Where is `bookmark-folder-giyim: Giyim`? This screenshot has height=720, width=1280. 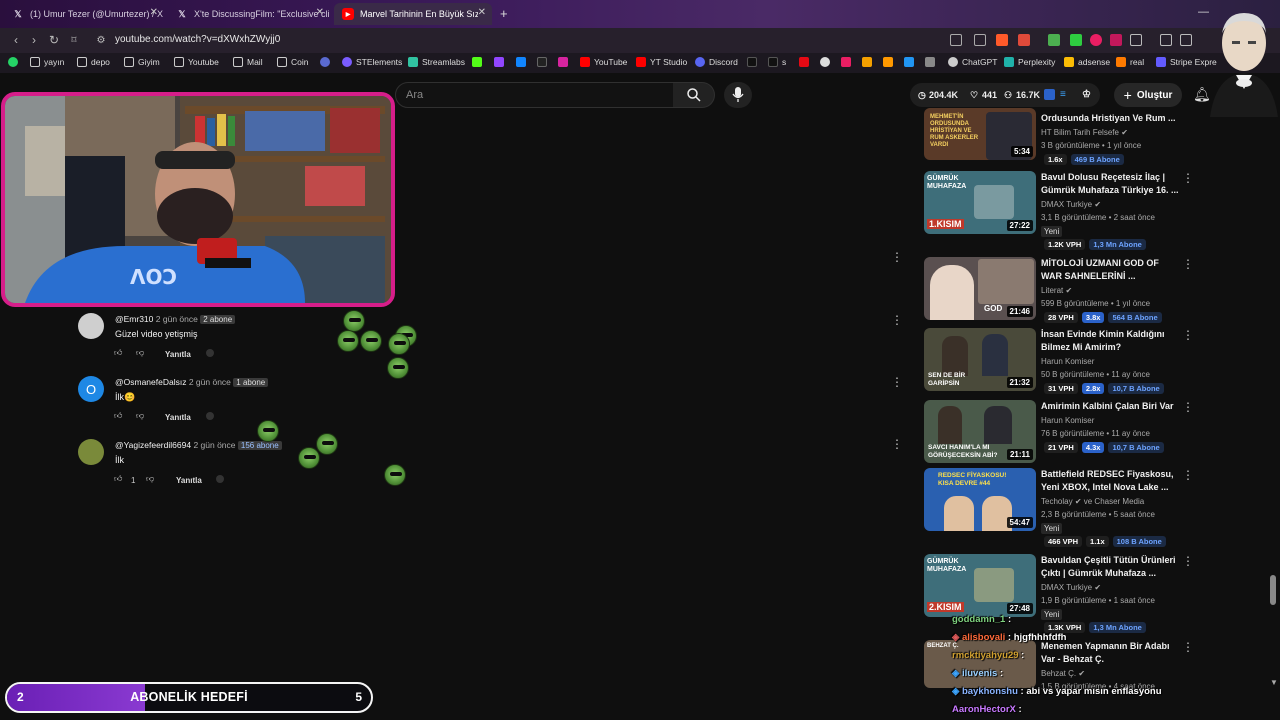
bookmark-folder-giyim: Giyim is located at coordinates (142, 62).